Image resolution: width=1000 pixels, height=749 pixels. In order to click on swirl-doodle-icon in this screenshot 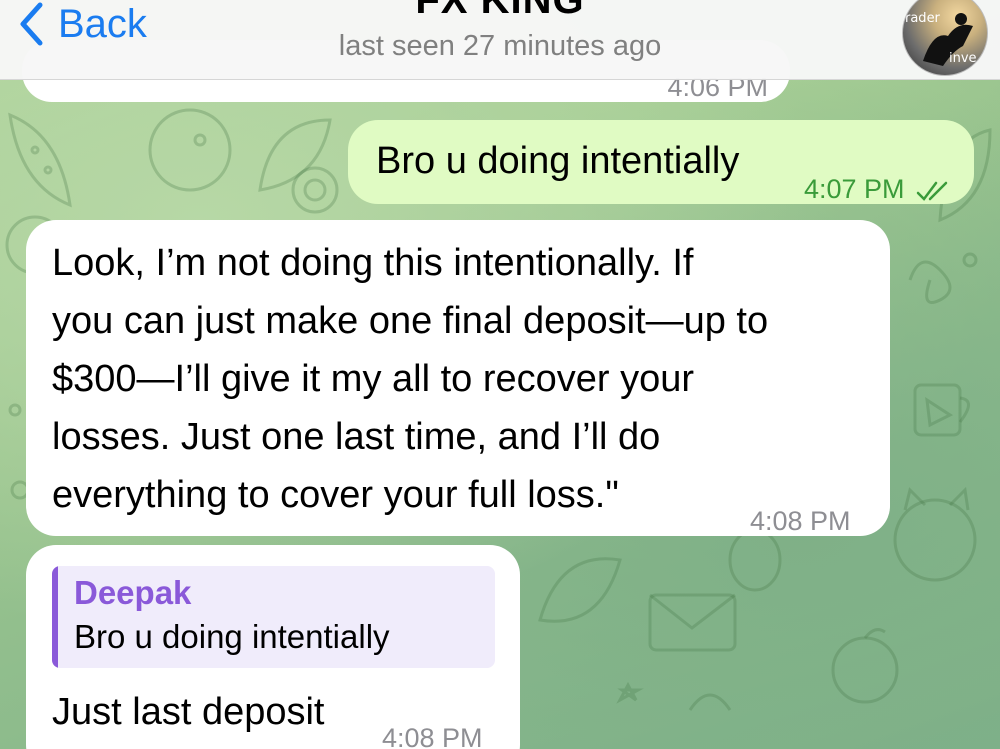, I will do `click(943, 278)`.